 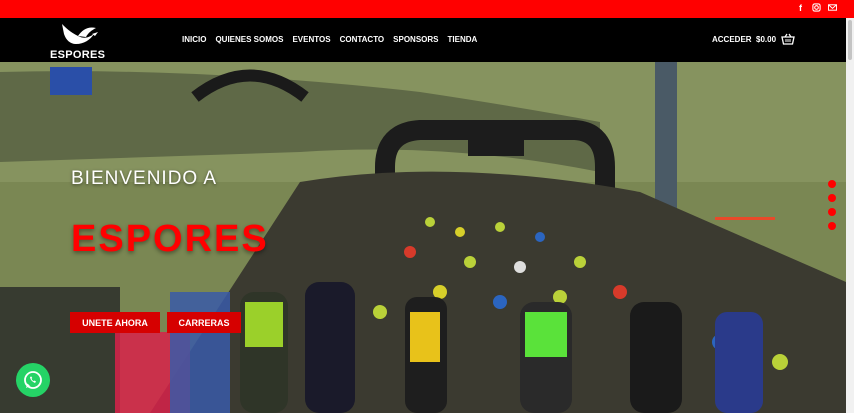 I want to click on cart-total: $0.00, so click(x=766, y=39).